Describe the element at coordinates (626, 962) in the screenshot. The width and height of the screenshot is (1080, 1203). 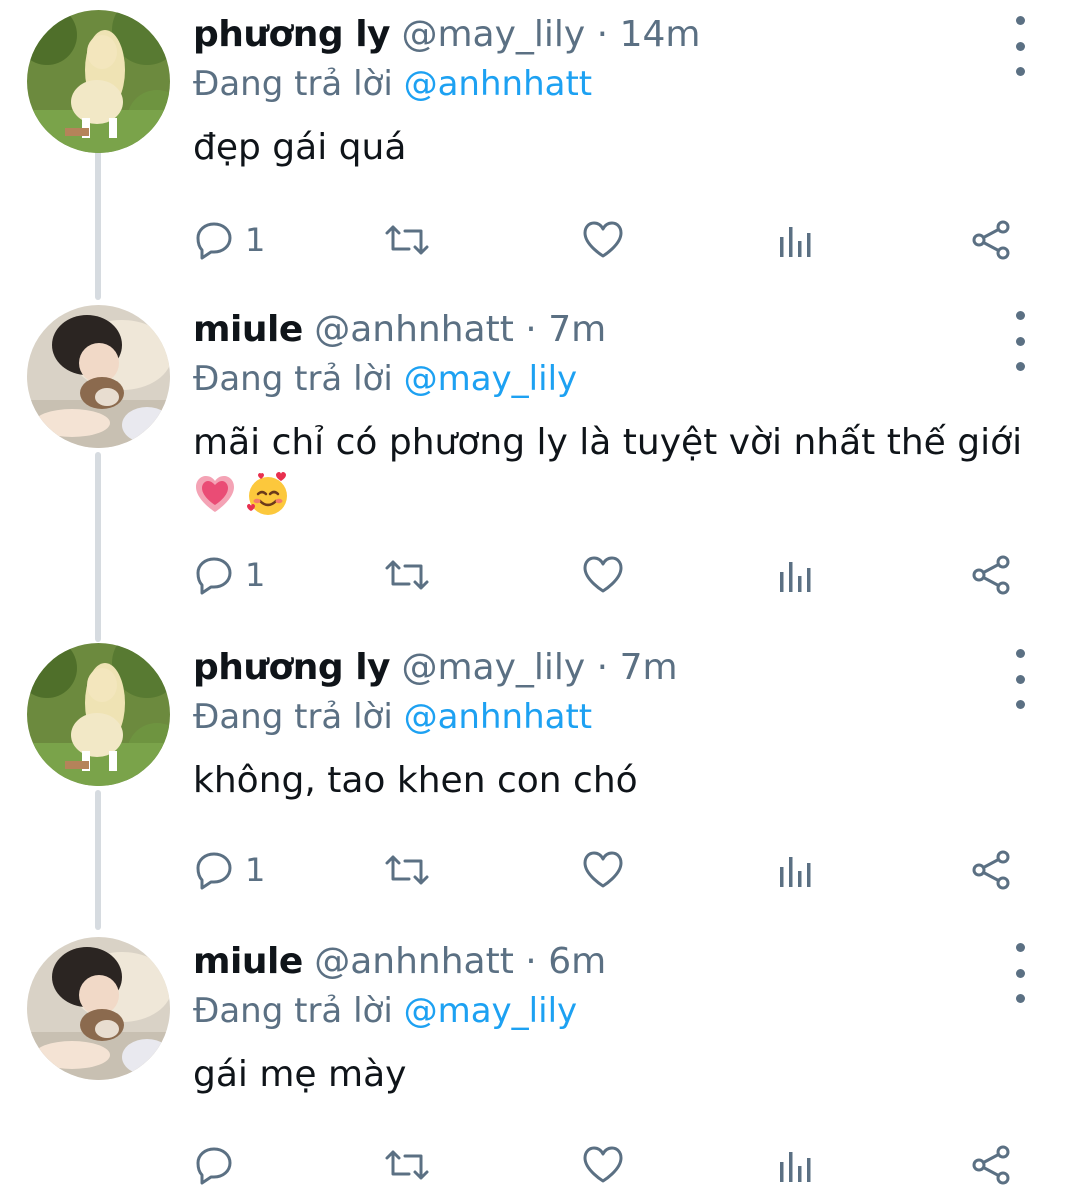
I see `tweet-header: miule @anhnhatt · 6m` at that location.